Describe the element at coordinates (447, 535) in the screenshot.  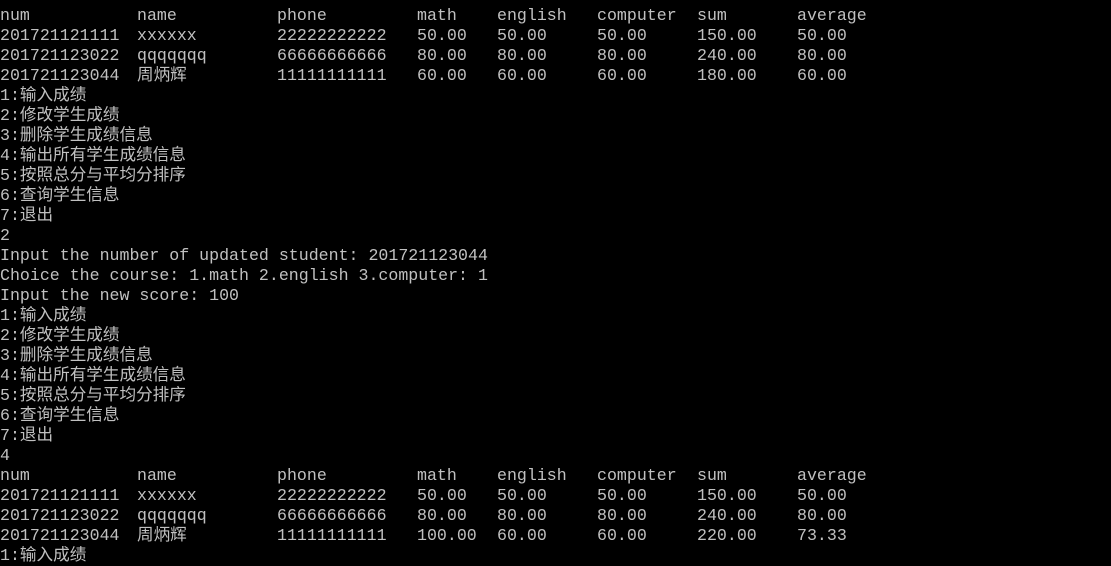
I see `cell-math: 100.00` at that location.